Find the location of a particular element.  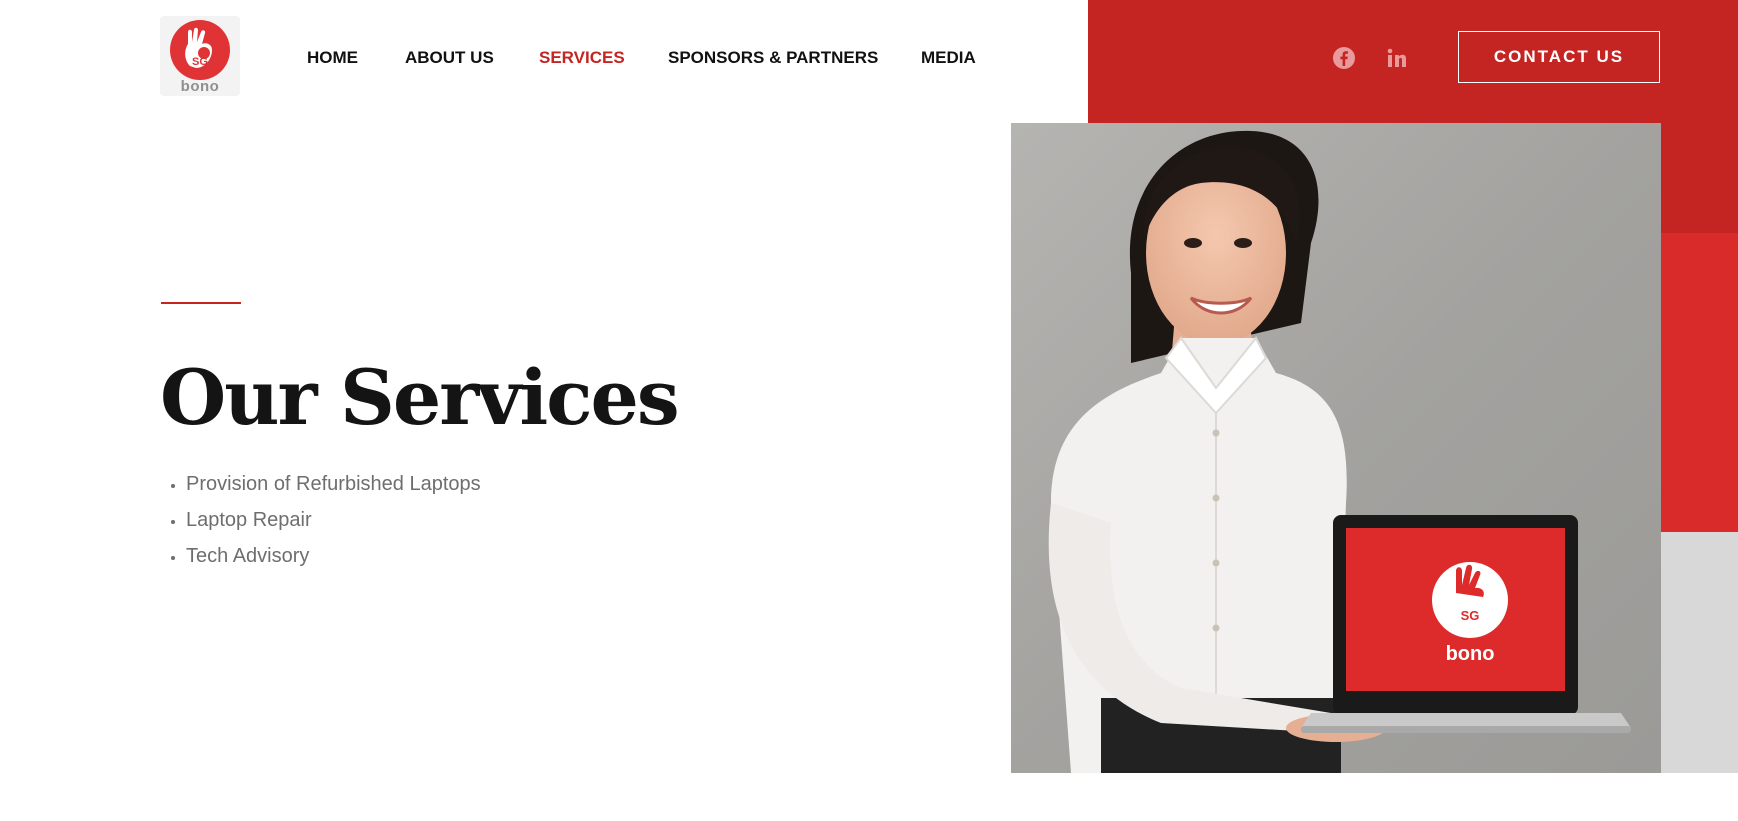

logo-badge-text: SG is located at coordinates (200, 62).